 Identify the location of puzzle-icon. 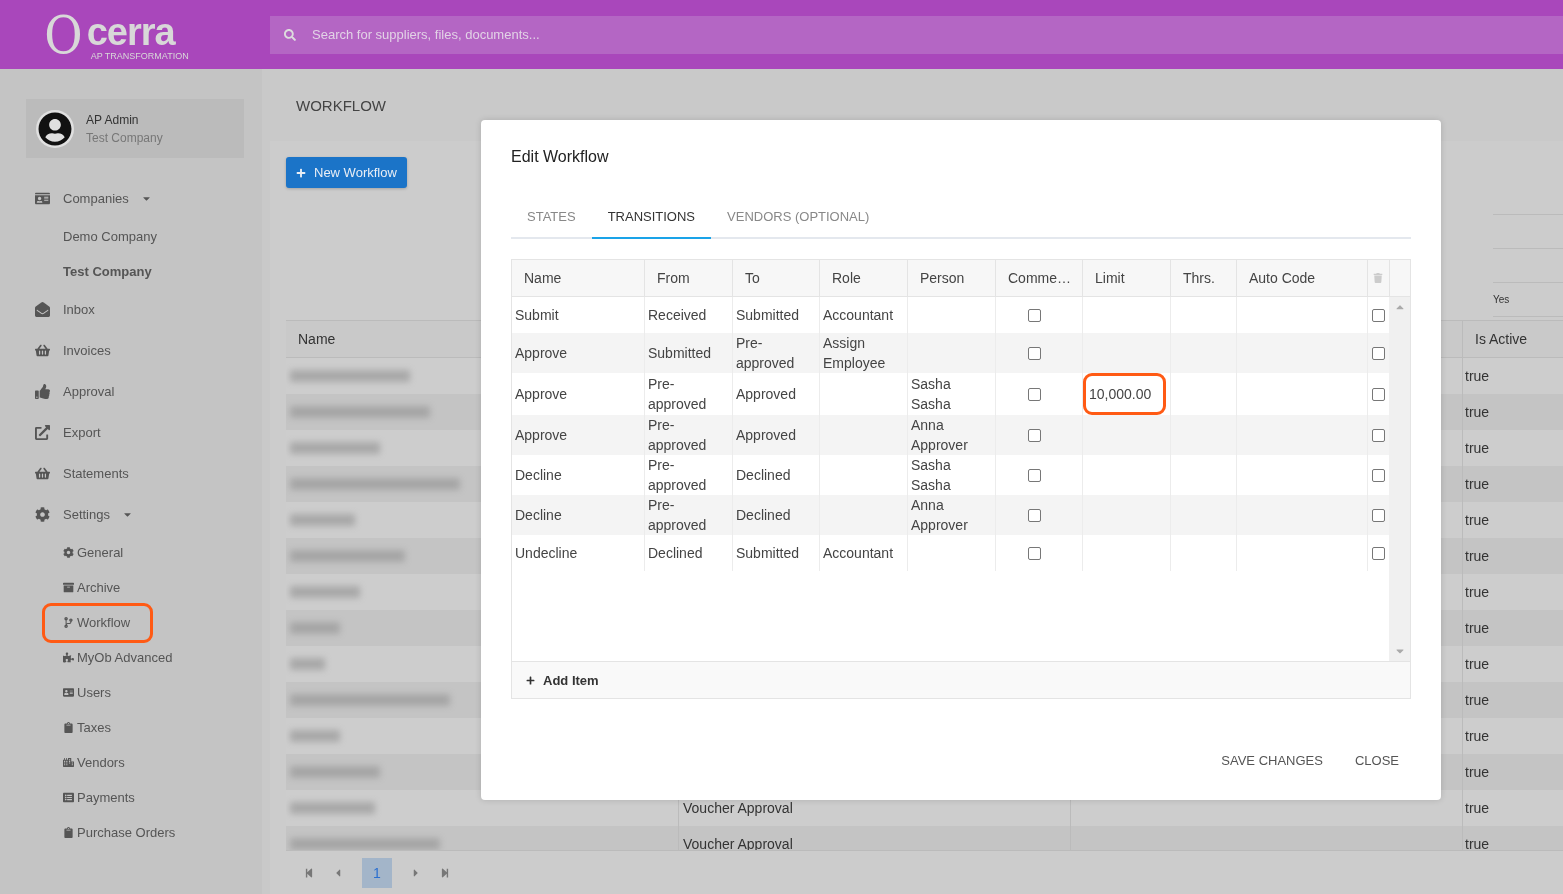
(68, 657).